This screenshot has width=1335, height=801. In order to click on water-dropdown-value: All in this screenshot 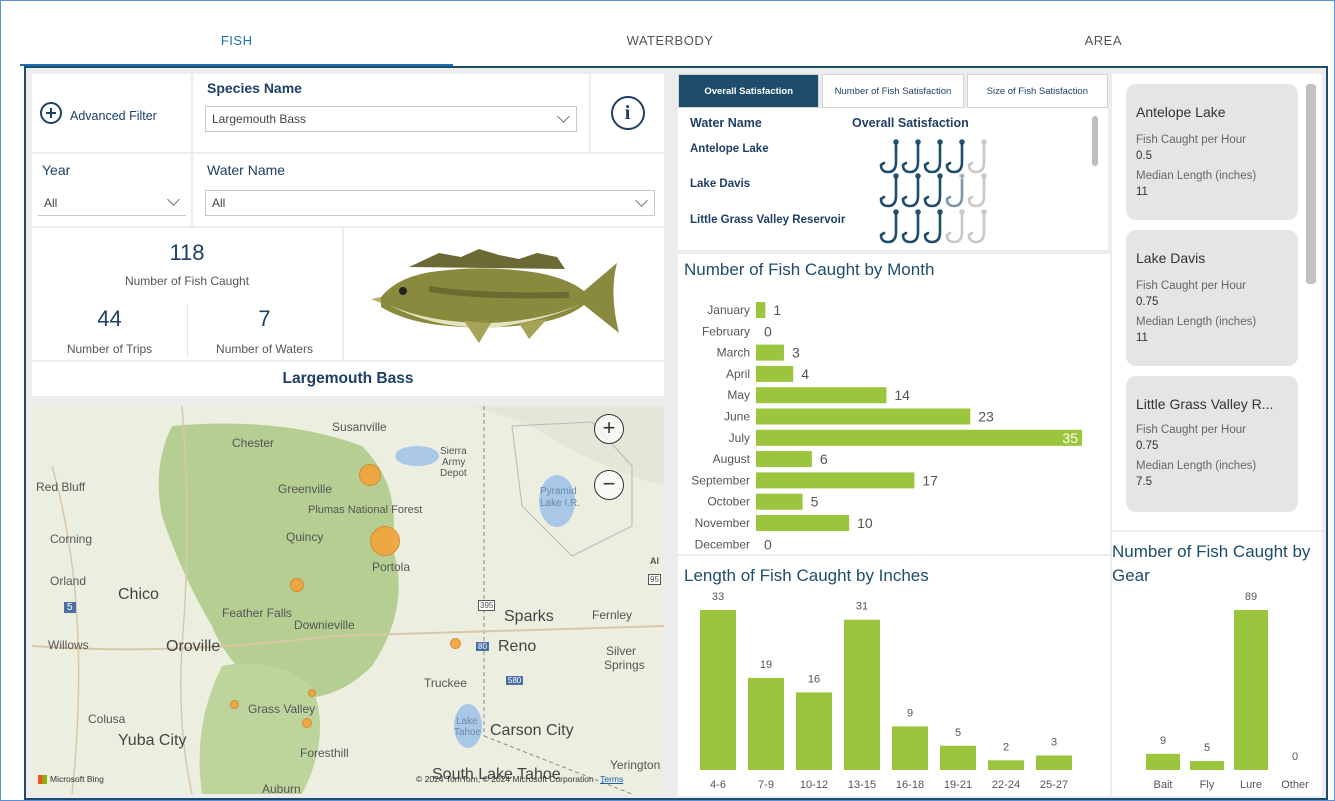, I will do `click(219, 203)`.